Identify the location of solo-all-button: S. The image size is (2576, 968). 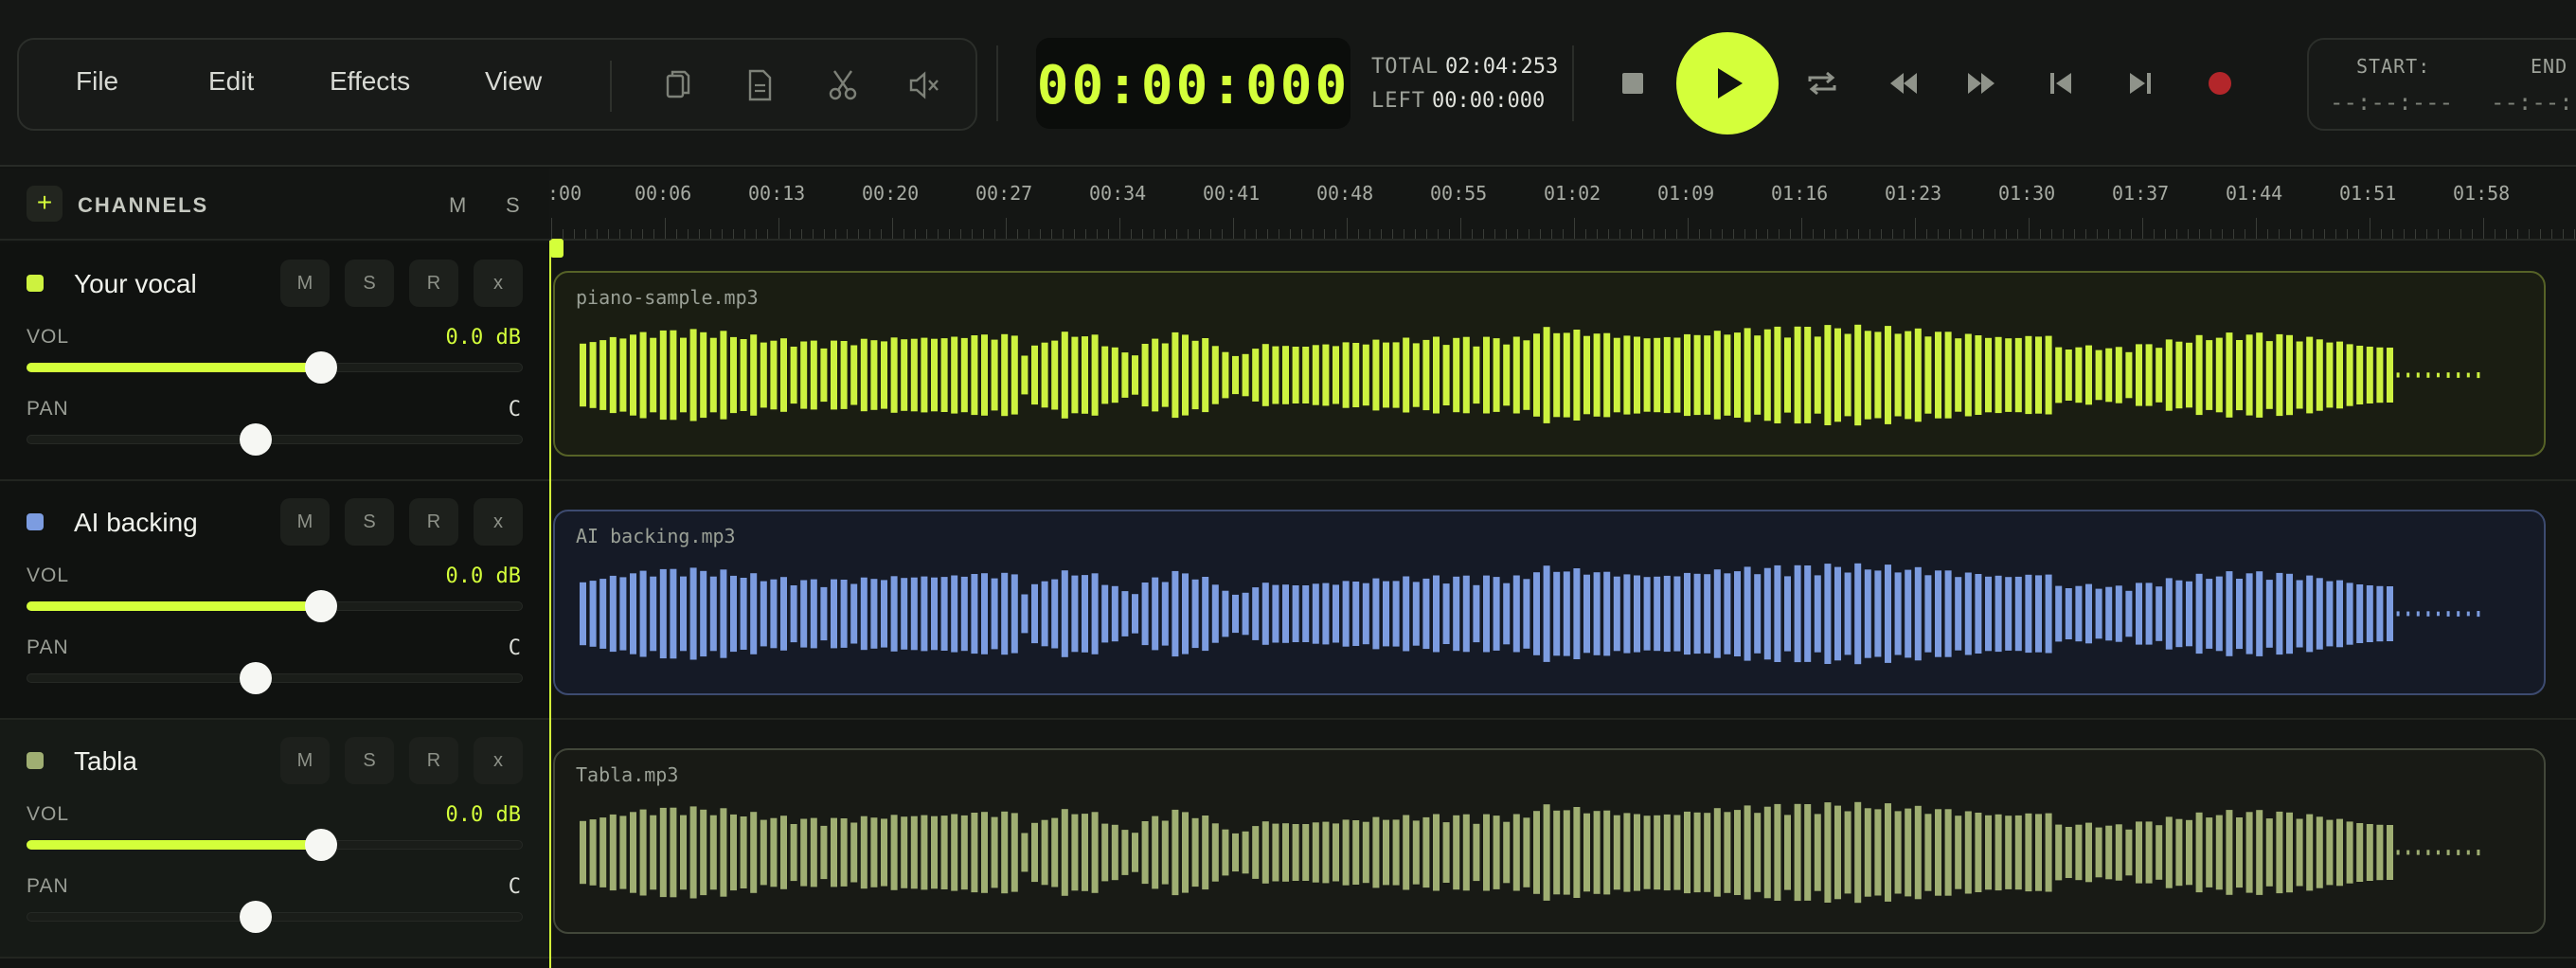
(513, 205).